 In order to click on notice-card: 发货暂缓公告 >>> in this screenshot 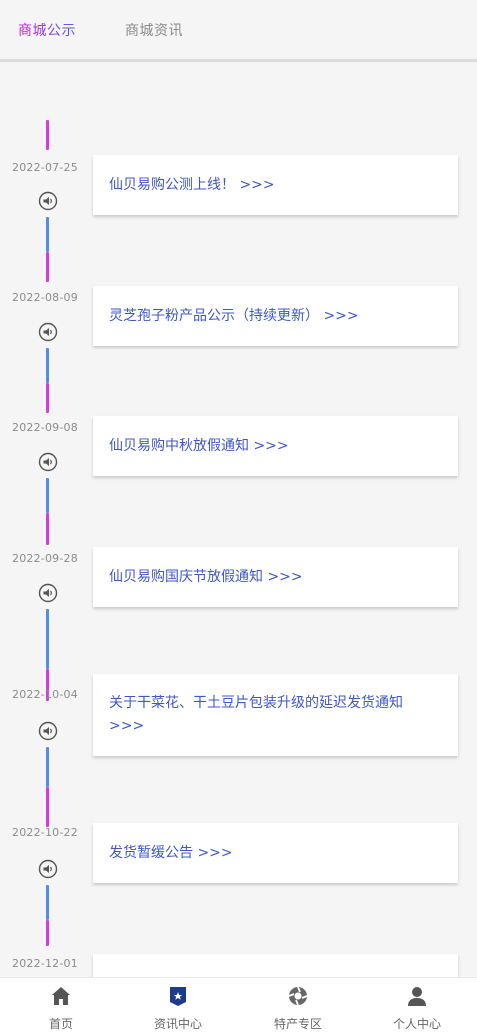, I will do `click(275, 853)`.